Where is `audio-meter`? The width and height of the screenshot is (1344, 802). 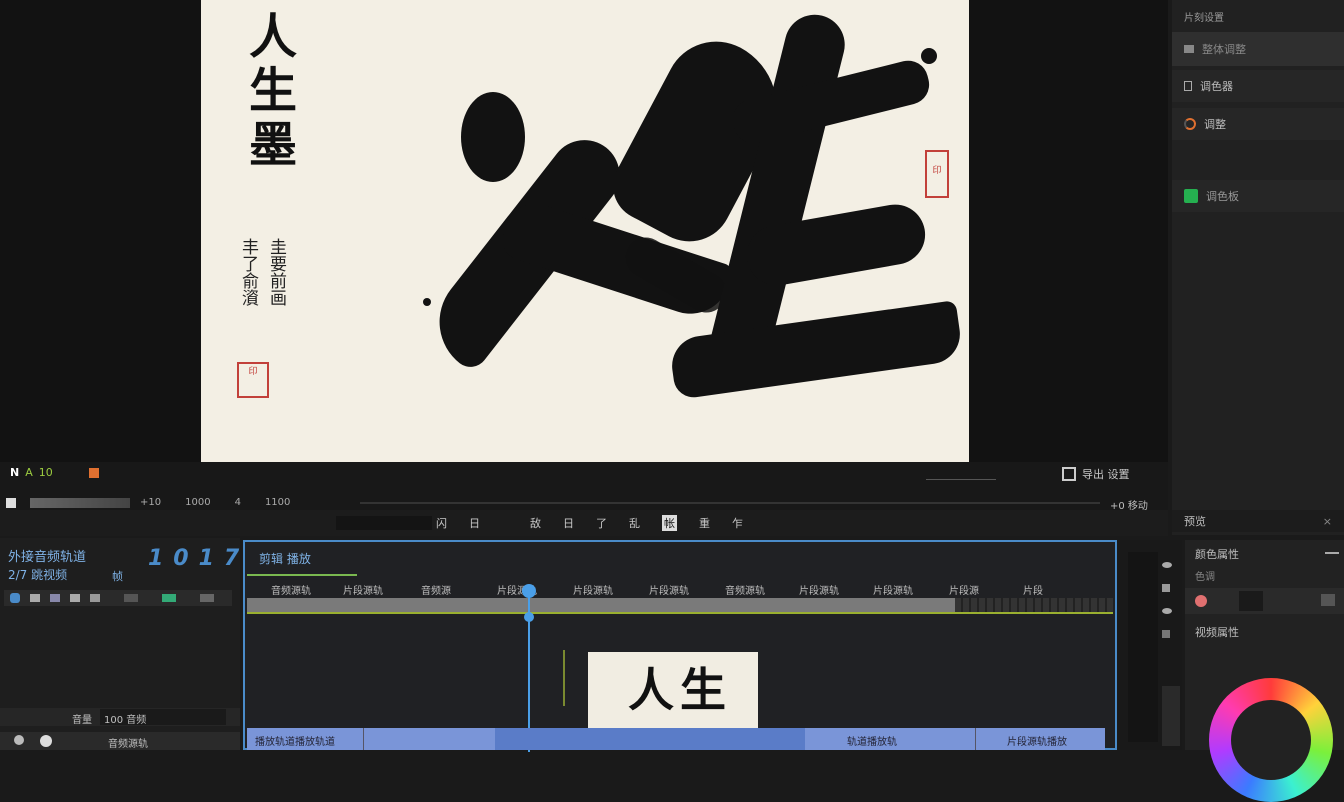
audio-meter is located at coordinates (1143, 647).